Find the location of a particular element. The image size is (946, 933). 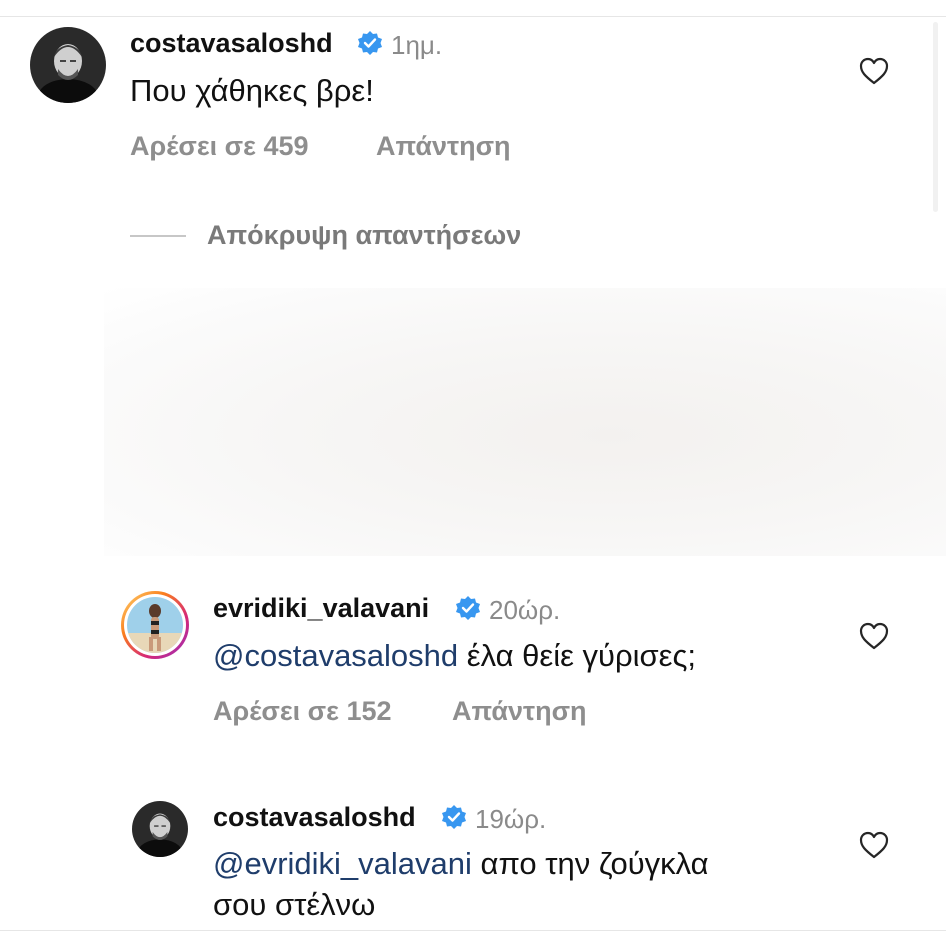

bottom-divider is located at coordinates (473, 930).